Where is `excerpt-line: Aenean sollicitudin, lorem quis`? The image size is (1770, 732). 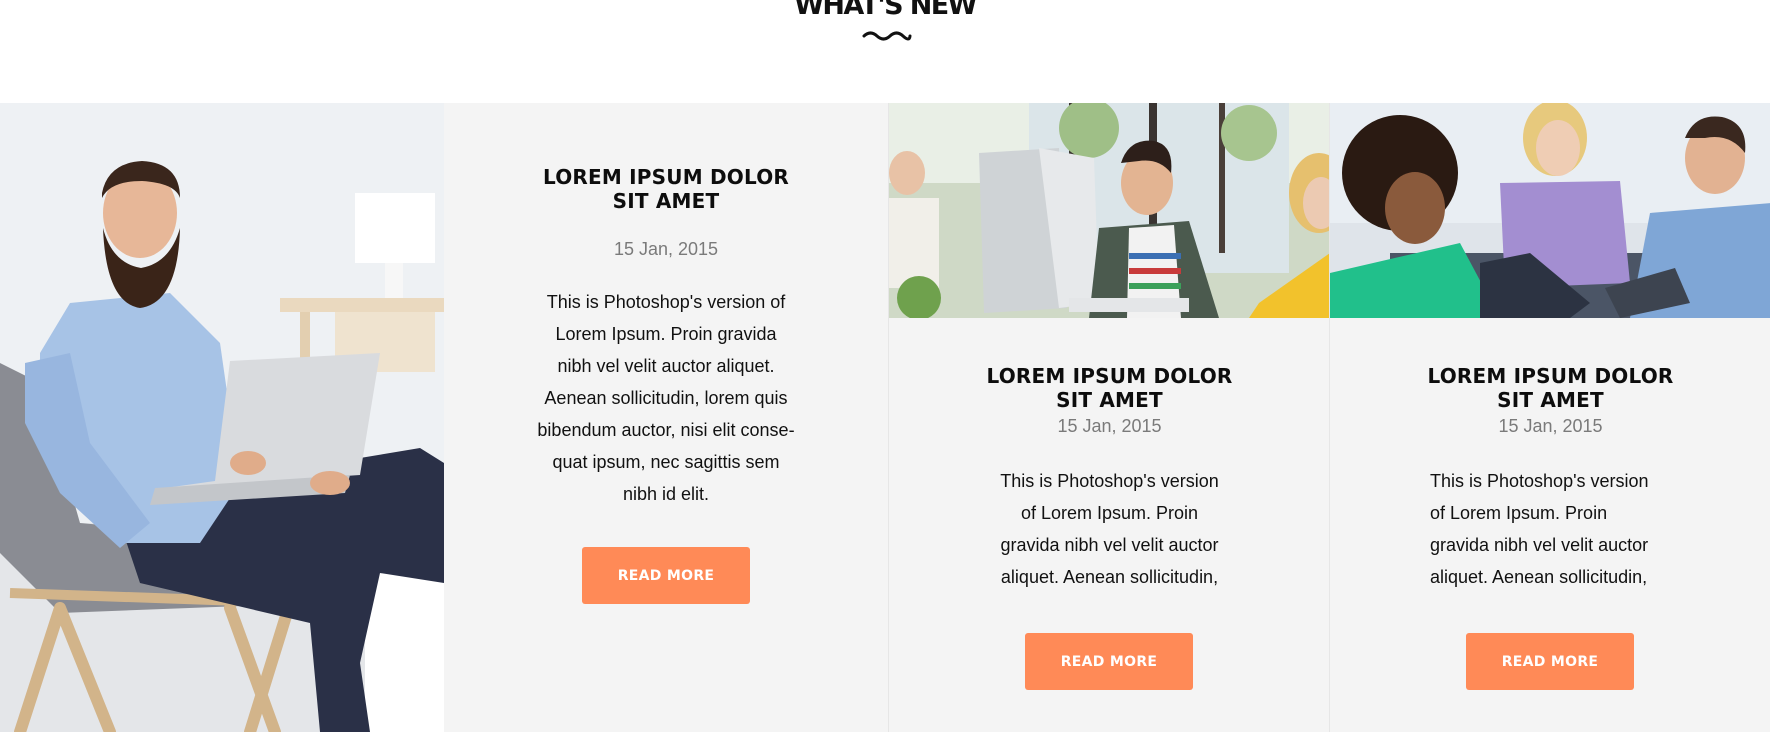
excerpt-line: Aenean sollicitudin, lorem quis is located at coordinates (666, 398).